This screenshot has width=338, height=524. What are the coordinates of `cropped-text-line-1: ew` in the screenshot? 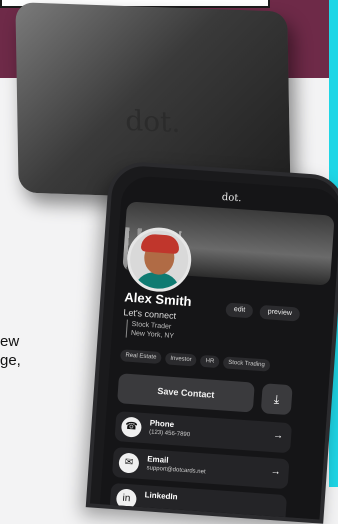 It's located at (10, 341).